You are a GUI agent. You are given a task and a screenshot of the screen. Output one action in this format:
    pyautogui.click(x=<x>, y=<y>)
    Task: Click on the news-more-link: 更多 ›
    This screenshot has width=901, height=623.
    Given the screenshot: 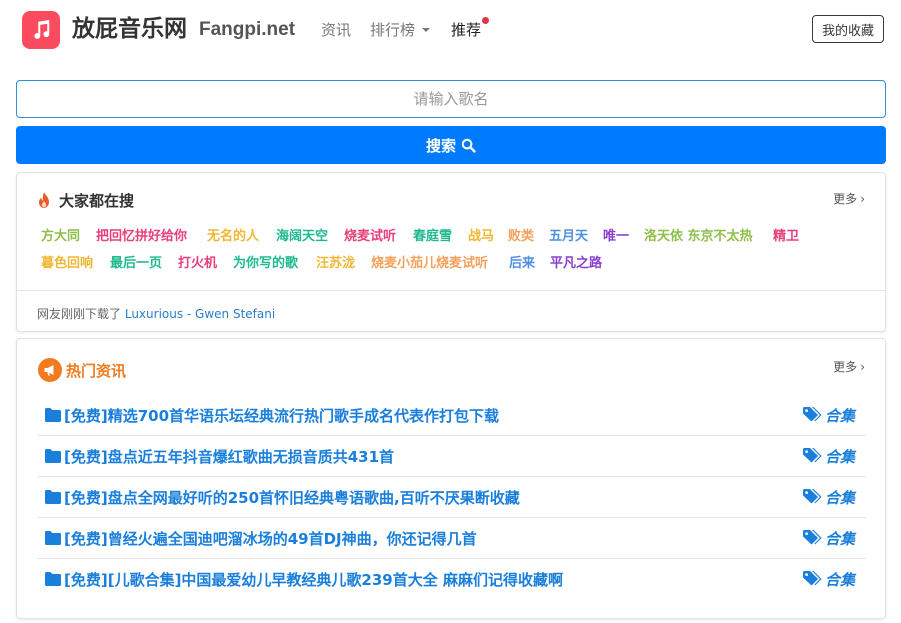 What is the action you would take?
    pyautogui.click(x=849, y=366)
    